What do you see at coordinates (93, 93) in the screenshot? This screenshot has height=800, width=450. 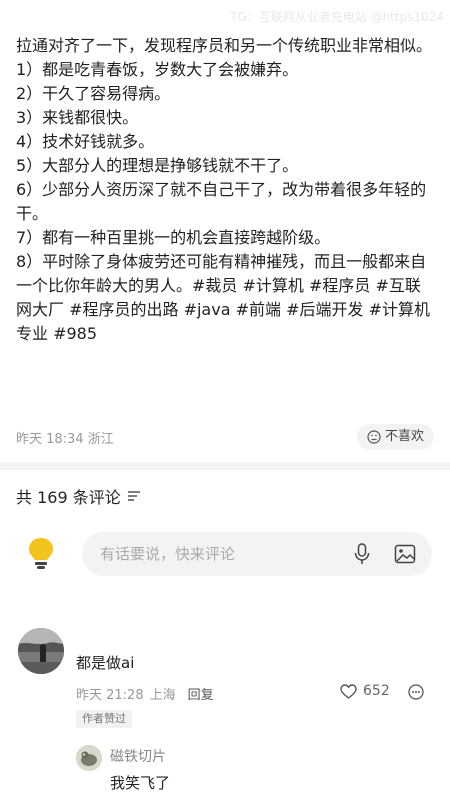 I see `post-line: 2）干久了容易得病。` at bounding box center [93, 93].